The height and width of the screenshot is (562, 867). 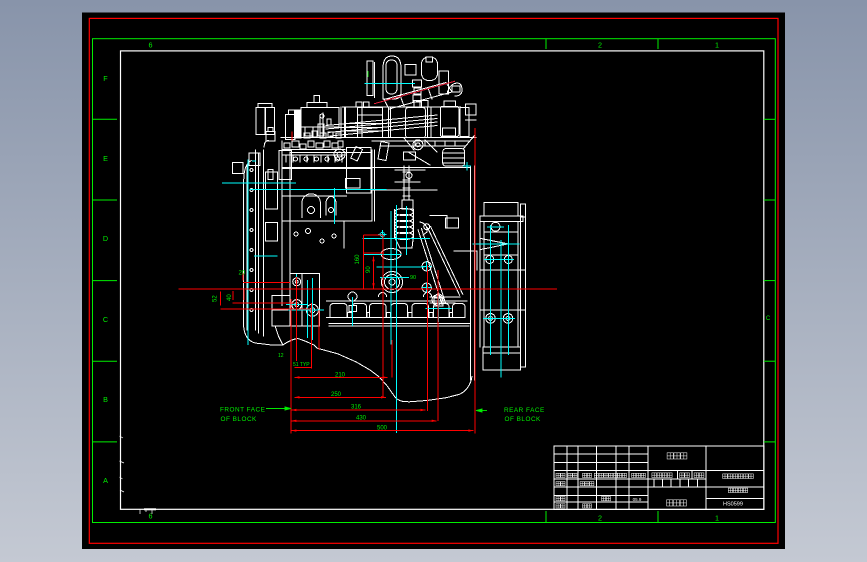 I want to click on svg-text: 250, so click(x=336, y=395).